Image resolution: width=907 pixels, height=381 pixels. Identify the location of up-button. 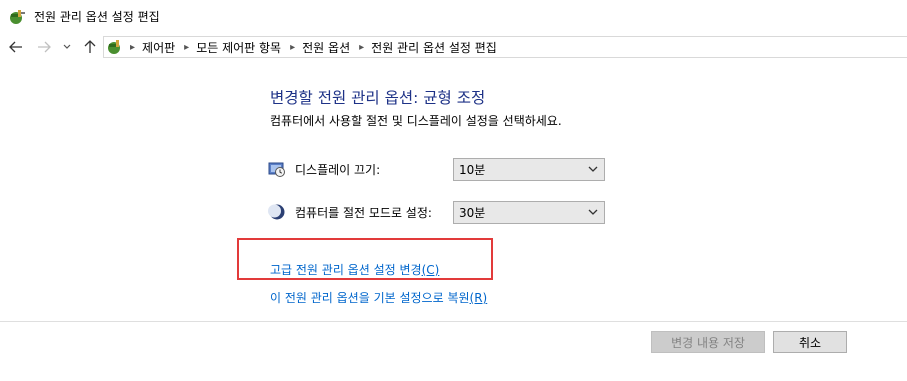
(90, 47).